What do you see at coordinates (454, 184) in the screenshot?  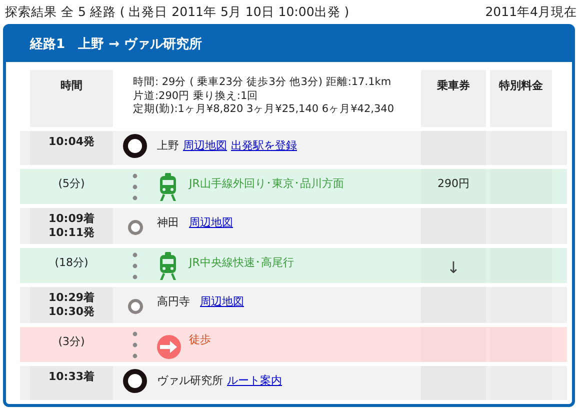 I see `segment-fare: 290円` at bounding box center [454, 184].